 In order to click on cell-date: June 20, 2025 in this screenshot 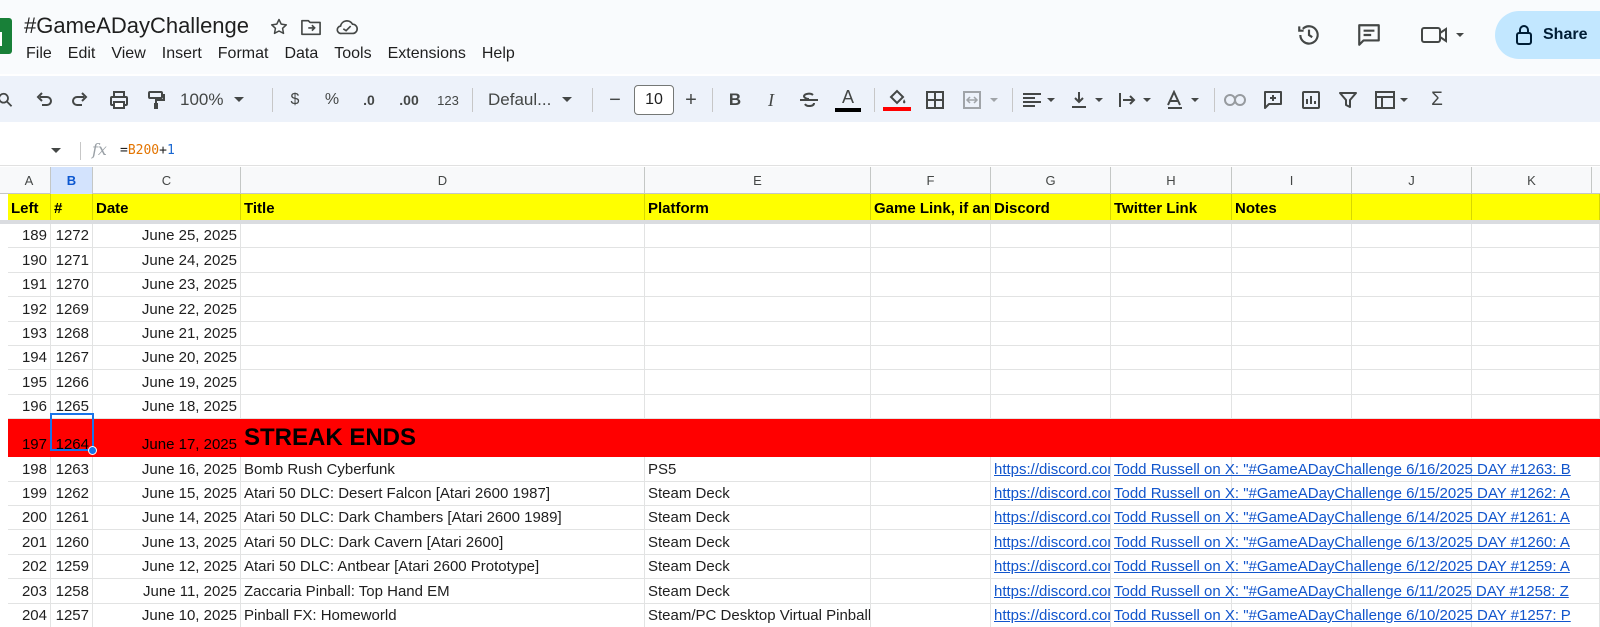, I will do `click(167, 358)`.